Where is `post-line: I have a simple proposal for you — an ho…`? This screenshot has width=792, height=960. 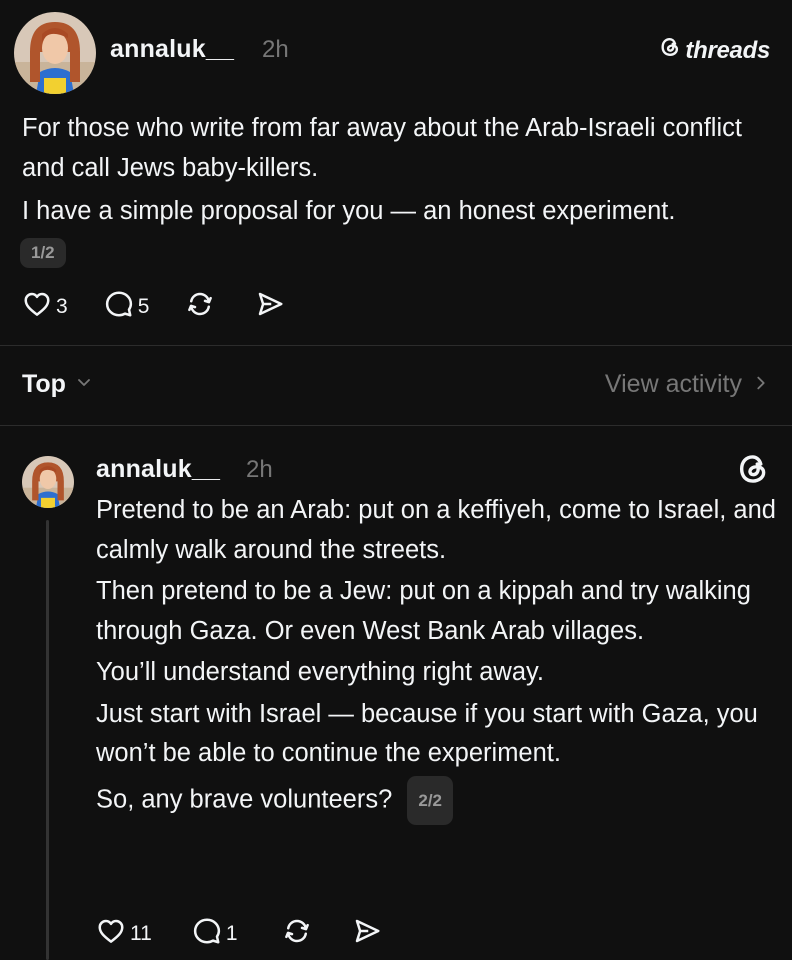 post-line: I have a simple proposal for you — an ho… is located at coordinates (349, 211).